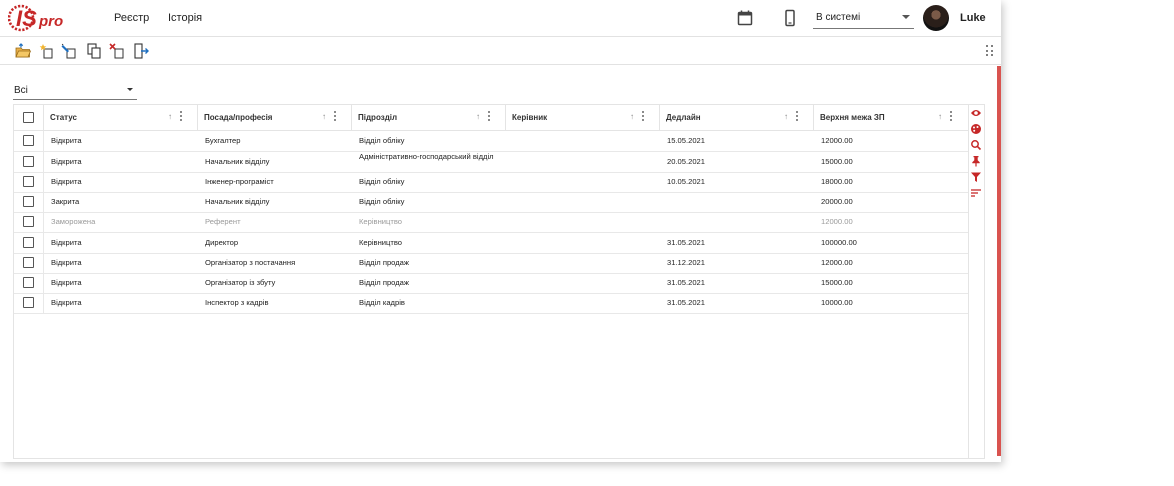 This screenshot has width=1174, height=486. What do you see at coordinates (238, 117) in the screenshot?
I see `column-header-label: Посада/професія` at bounding box center [238, 117].